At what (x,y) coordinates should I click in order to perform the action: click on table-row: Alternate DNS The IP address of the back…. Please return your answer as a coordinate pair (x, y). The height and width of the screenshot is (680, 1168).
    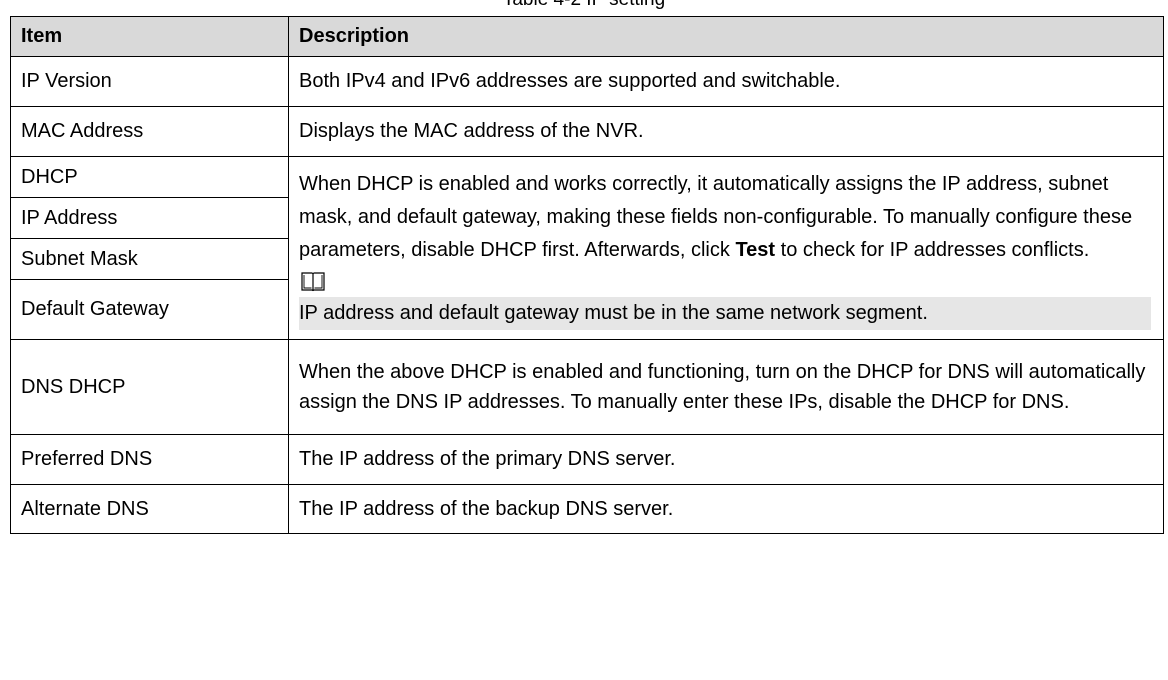
    Looking at the image, I should click on (587, 509).